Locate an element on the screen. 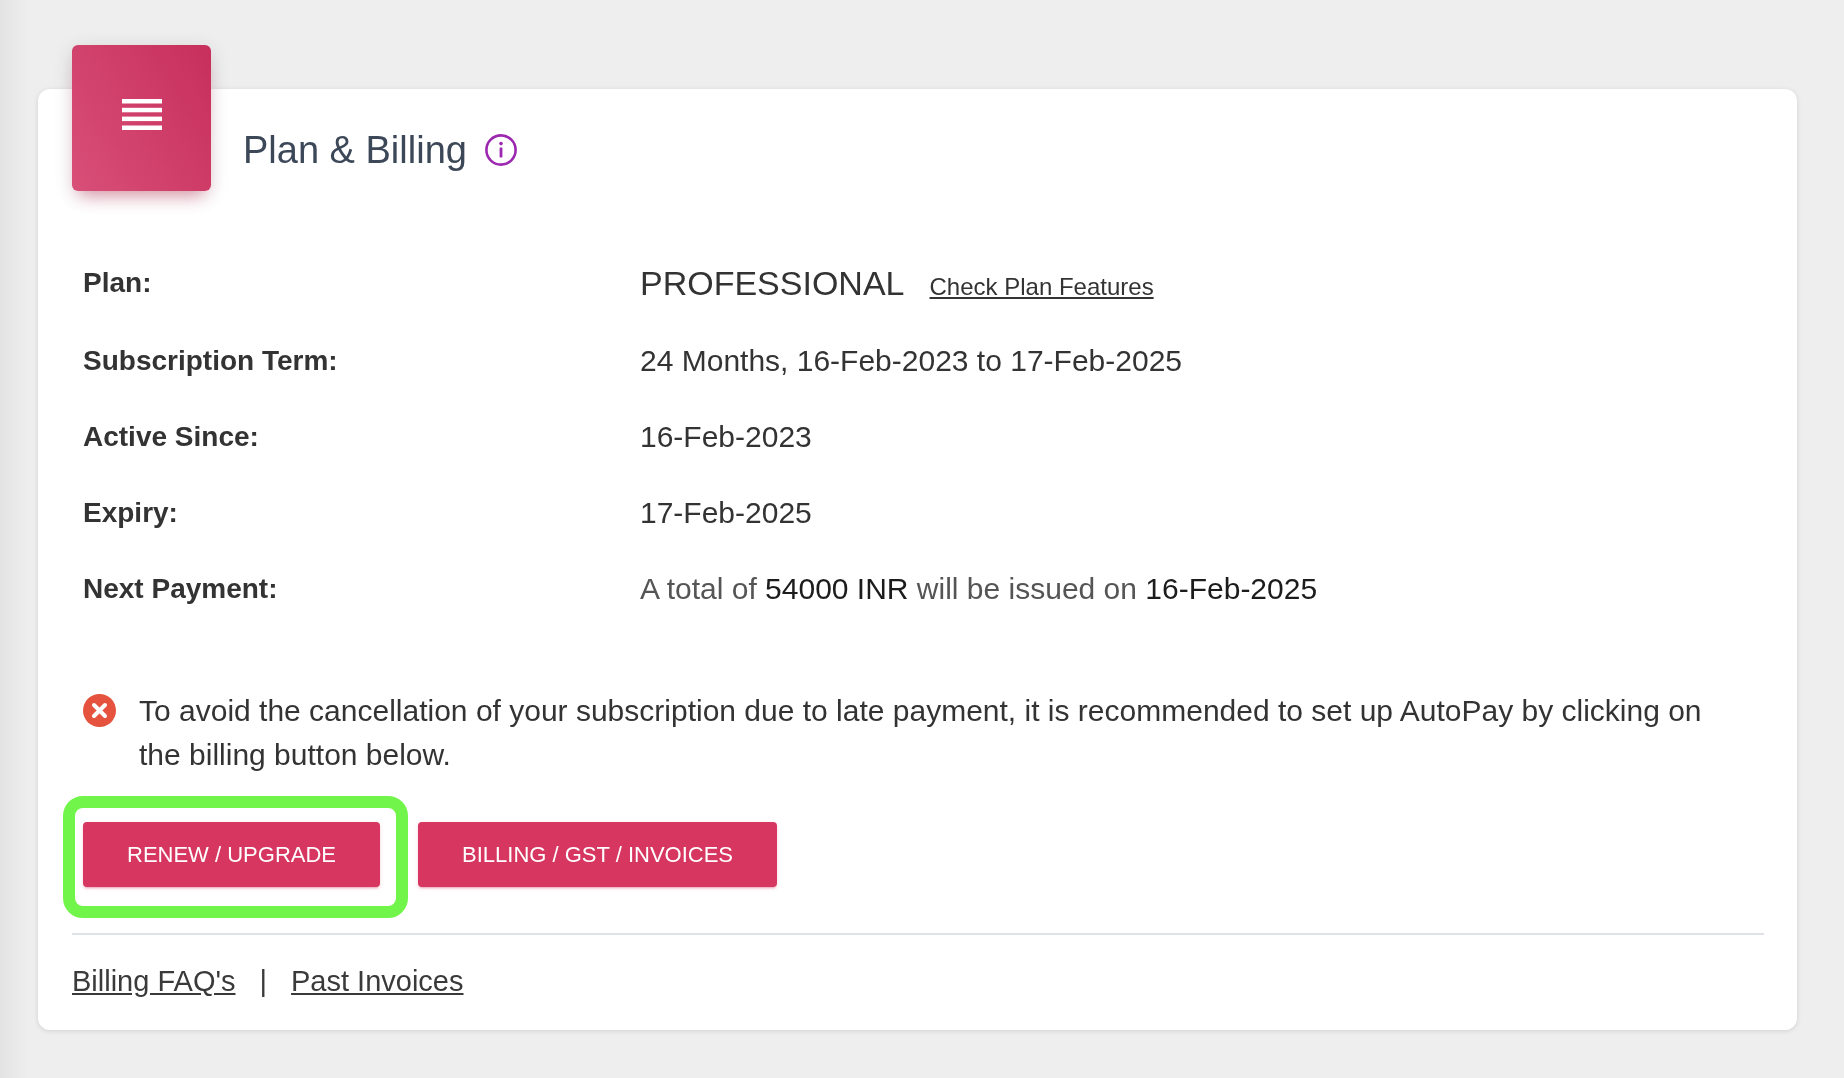 Image resolution: width=1844 pixels, height=1078 pixels. detail-value: 16-Feb-2023 is located at coordinates (726, 437).